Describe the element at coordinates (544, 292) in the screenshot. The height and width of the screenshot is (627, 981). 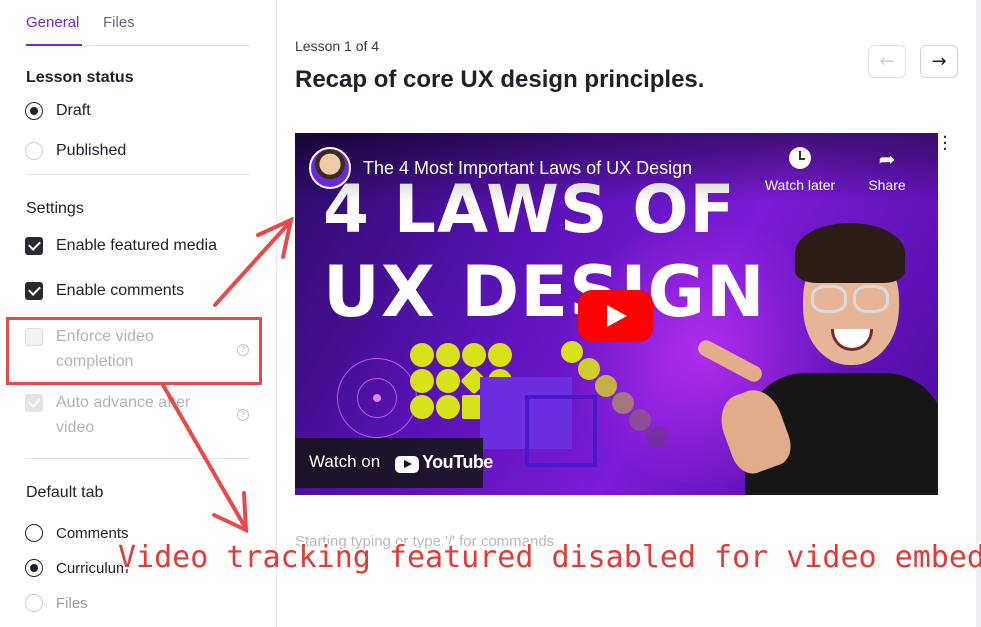
I see `thumbnail-headline-2: UX DESIGN` at that location.